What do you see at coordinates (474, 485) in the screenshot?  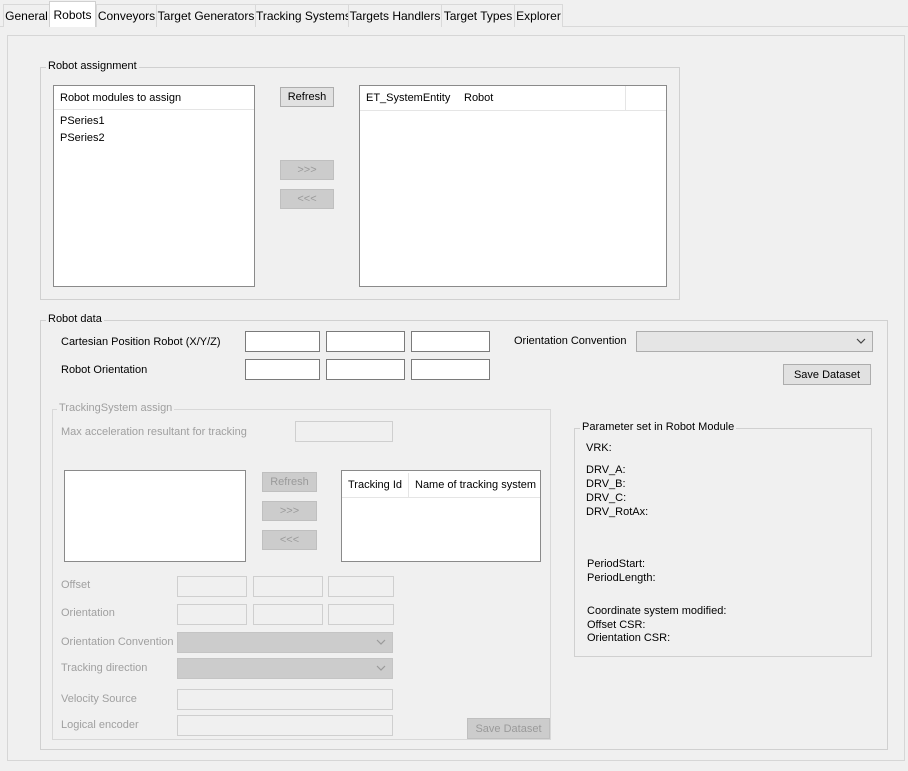 I see `column-header-tracking-name: Name of tracking system` at bounding box center [474, 485].